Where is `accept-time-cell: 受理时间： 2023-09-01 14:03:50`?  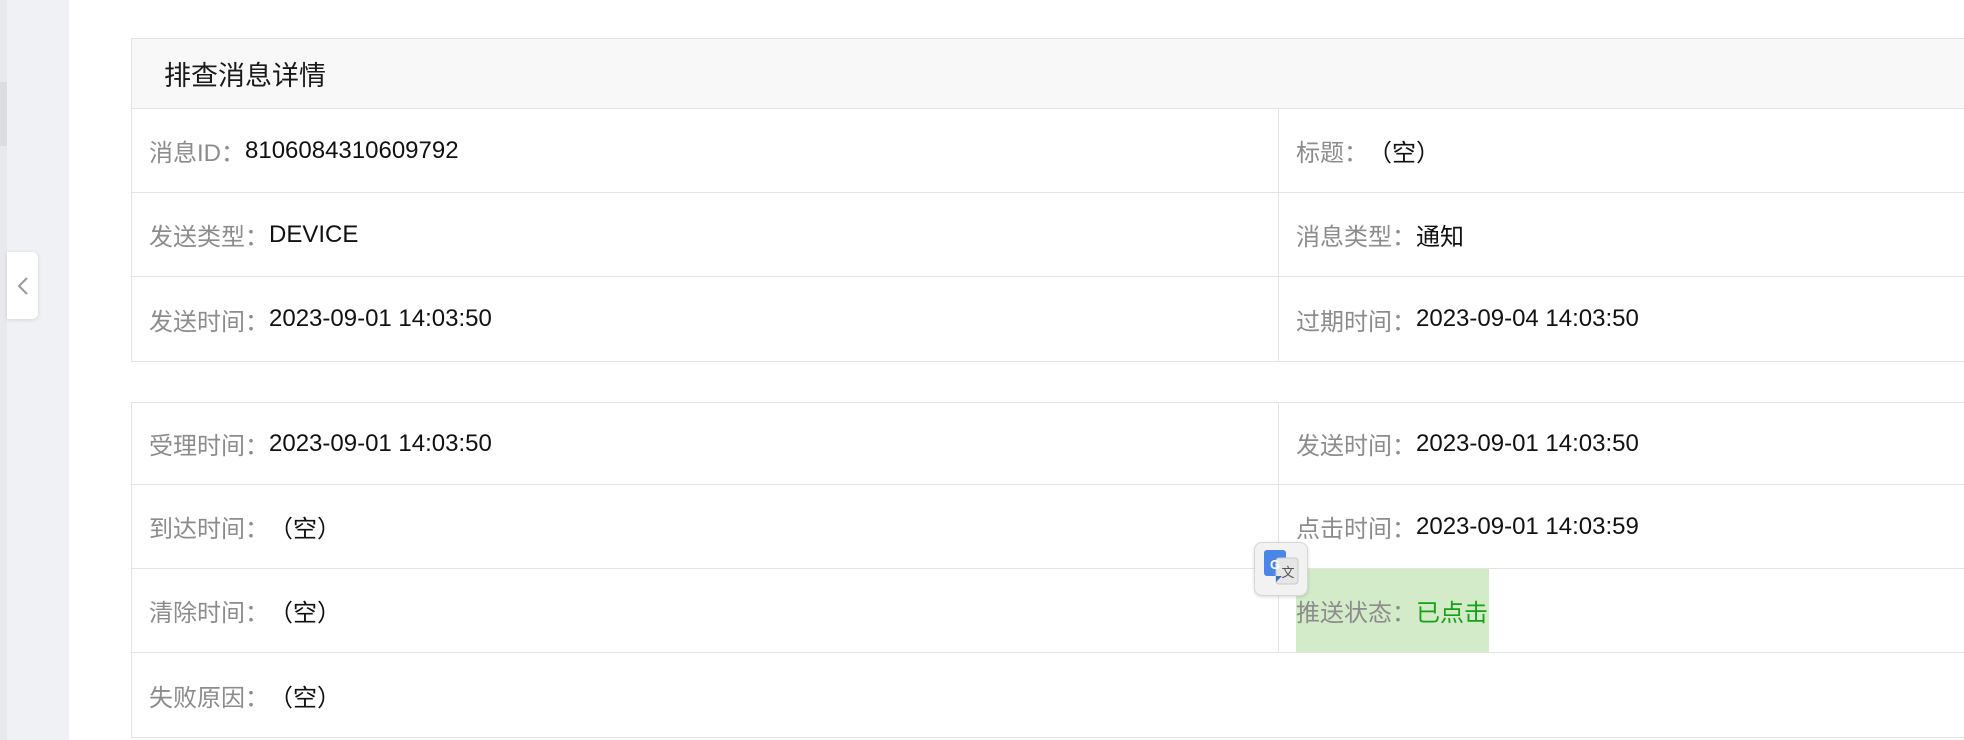
accept-time-cell: 受理时间： 2023-09-01 14:03:50 is located at coordinates (705, 443).